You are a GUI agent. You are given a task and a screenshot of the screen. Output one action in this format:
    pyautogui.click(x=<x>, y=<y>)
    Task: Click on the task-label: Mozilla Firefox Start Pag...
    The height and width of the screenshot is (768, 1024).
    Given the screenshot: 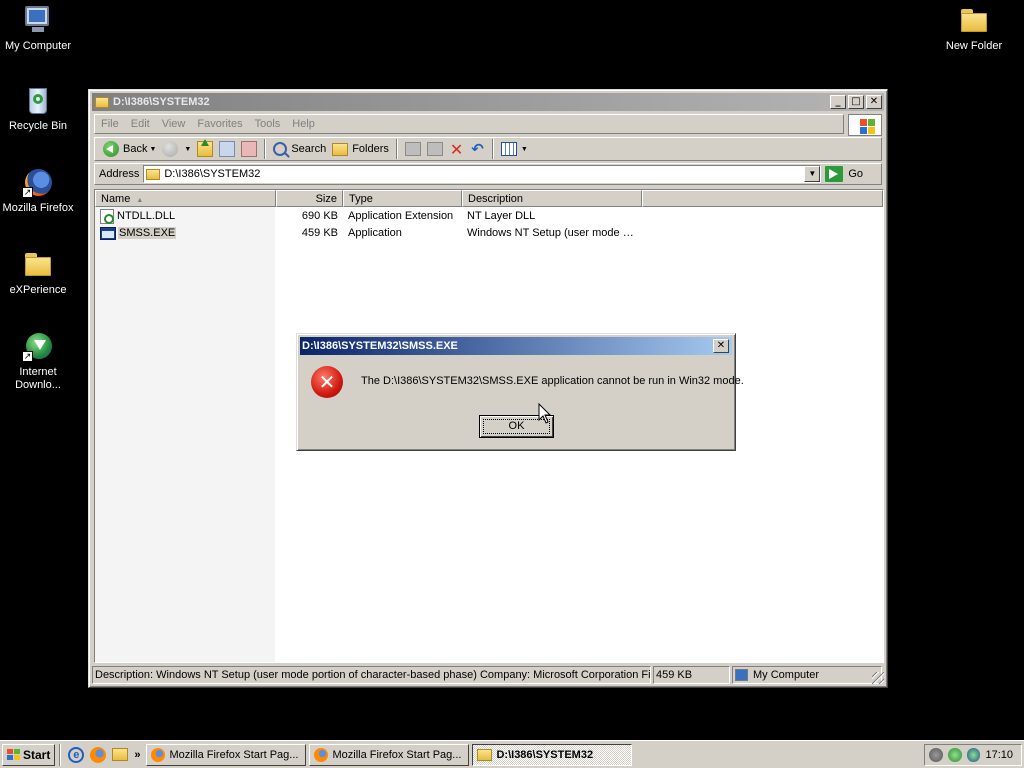 What is the action you would take?
    pyautogui.click(x=397, y=754)
    